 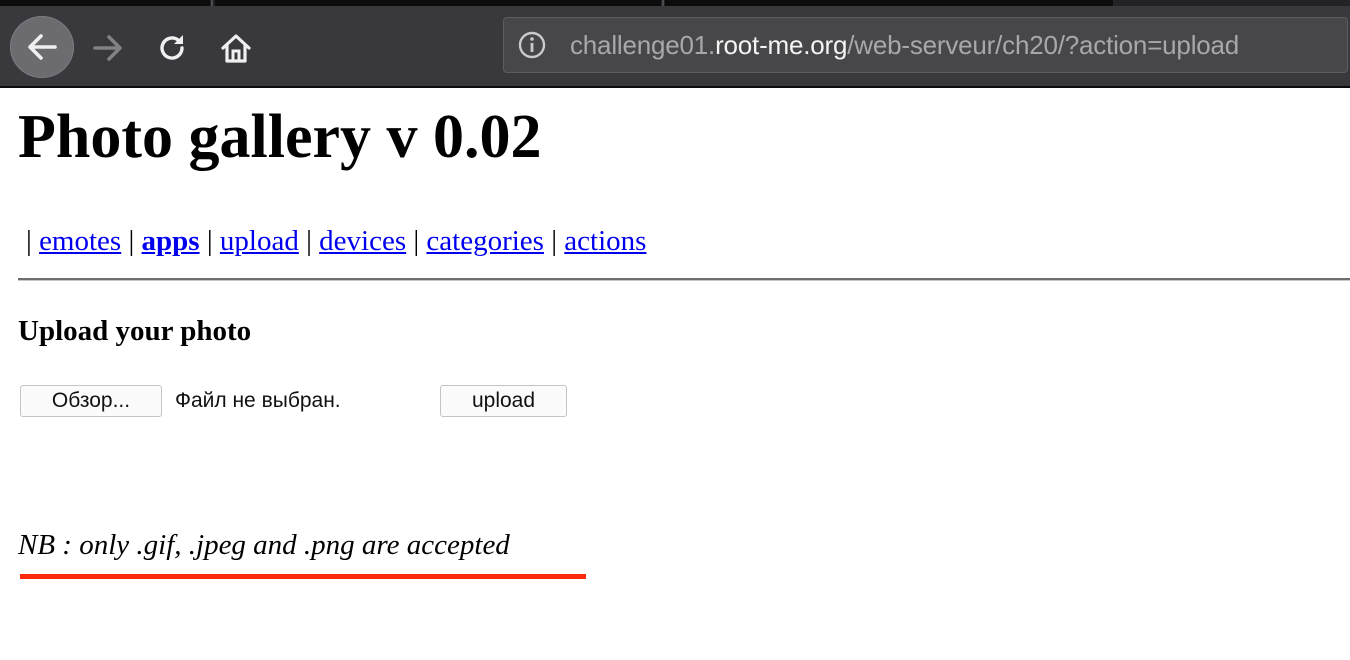 I want to click on menu-link-actions: actions, so click(x=605, y=241).